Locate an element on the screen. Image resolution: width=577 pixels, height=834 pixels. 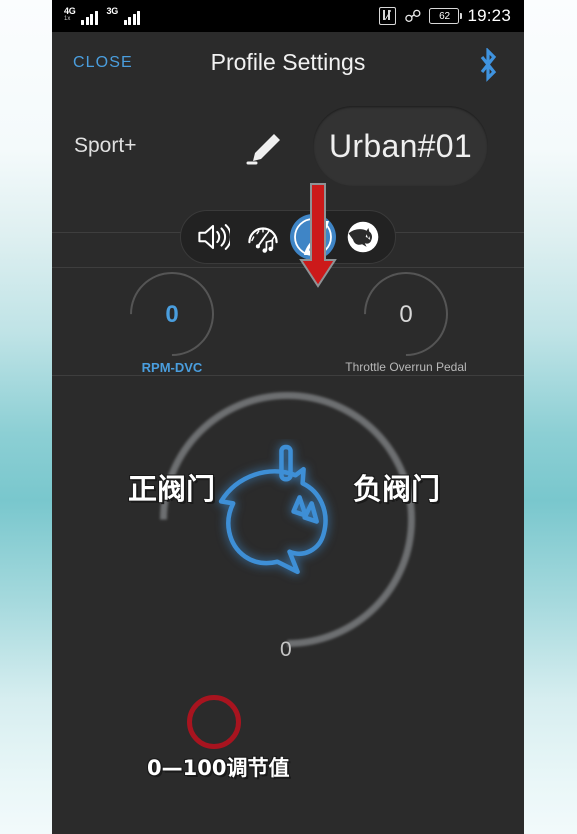
annotation-adjust-range: 0—100调节值 is located at coordinates (218, 768).